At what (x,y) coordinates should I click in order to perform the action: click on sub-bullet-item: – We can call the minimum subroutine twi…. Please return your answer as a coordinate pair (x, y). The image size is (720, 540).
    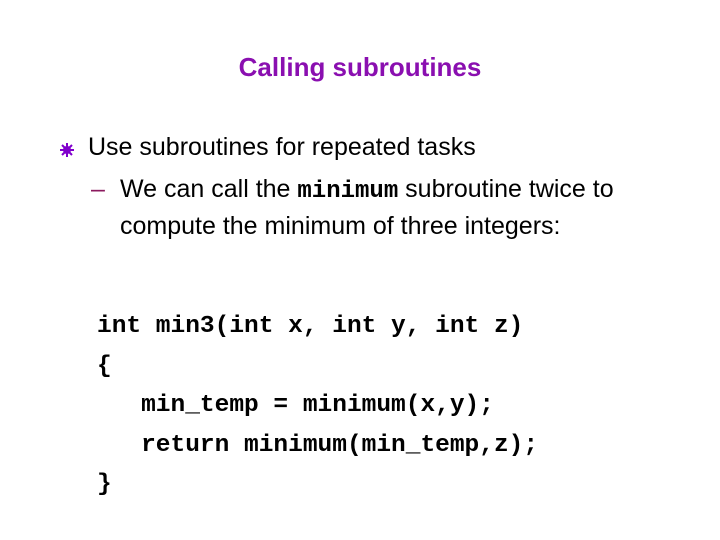
    Looking at the image, I should click on (361, 207).